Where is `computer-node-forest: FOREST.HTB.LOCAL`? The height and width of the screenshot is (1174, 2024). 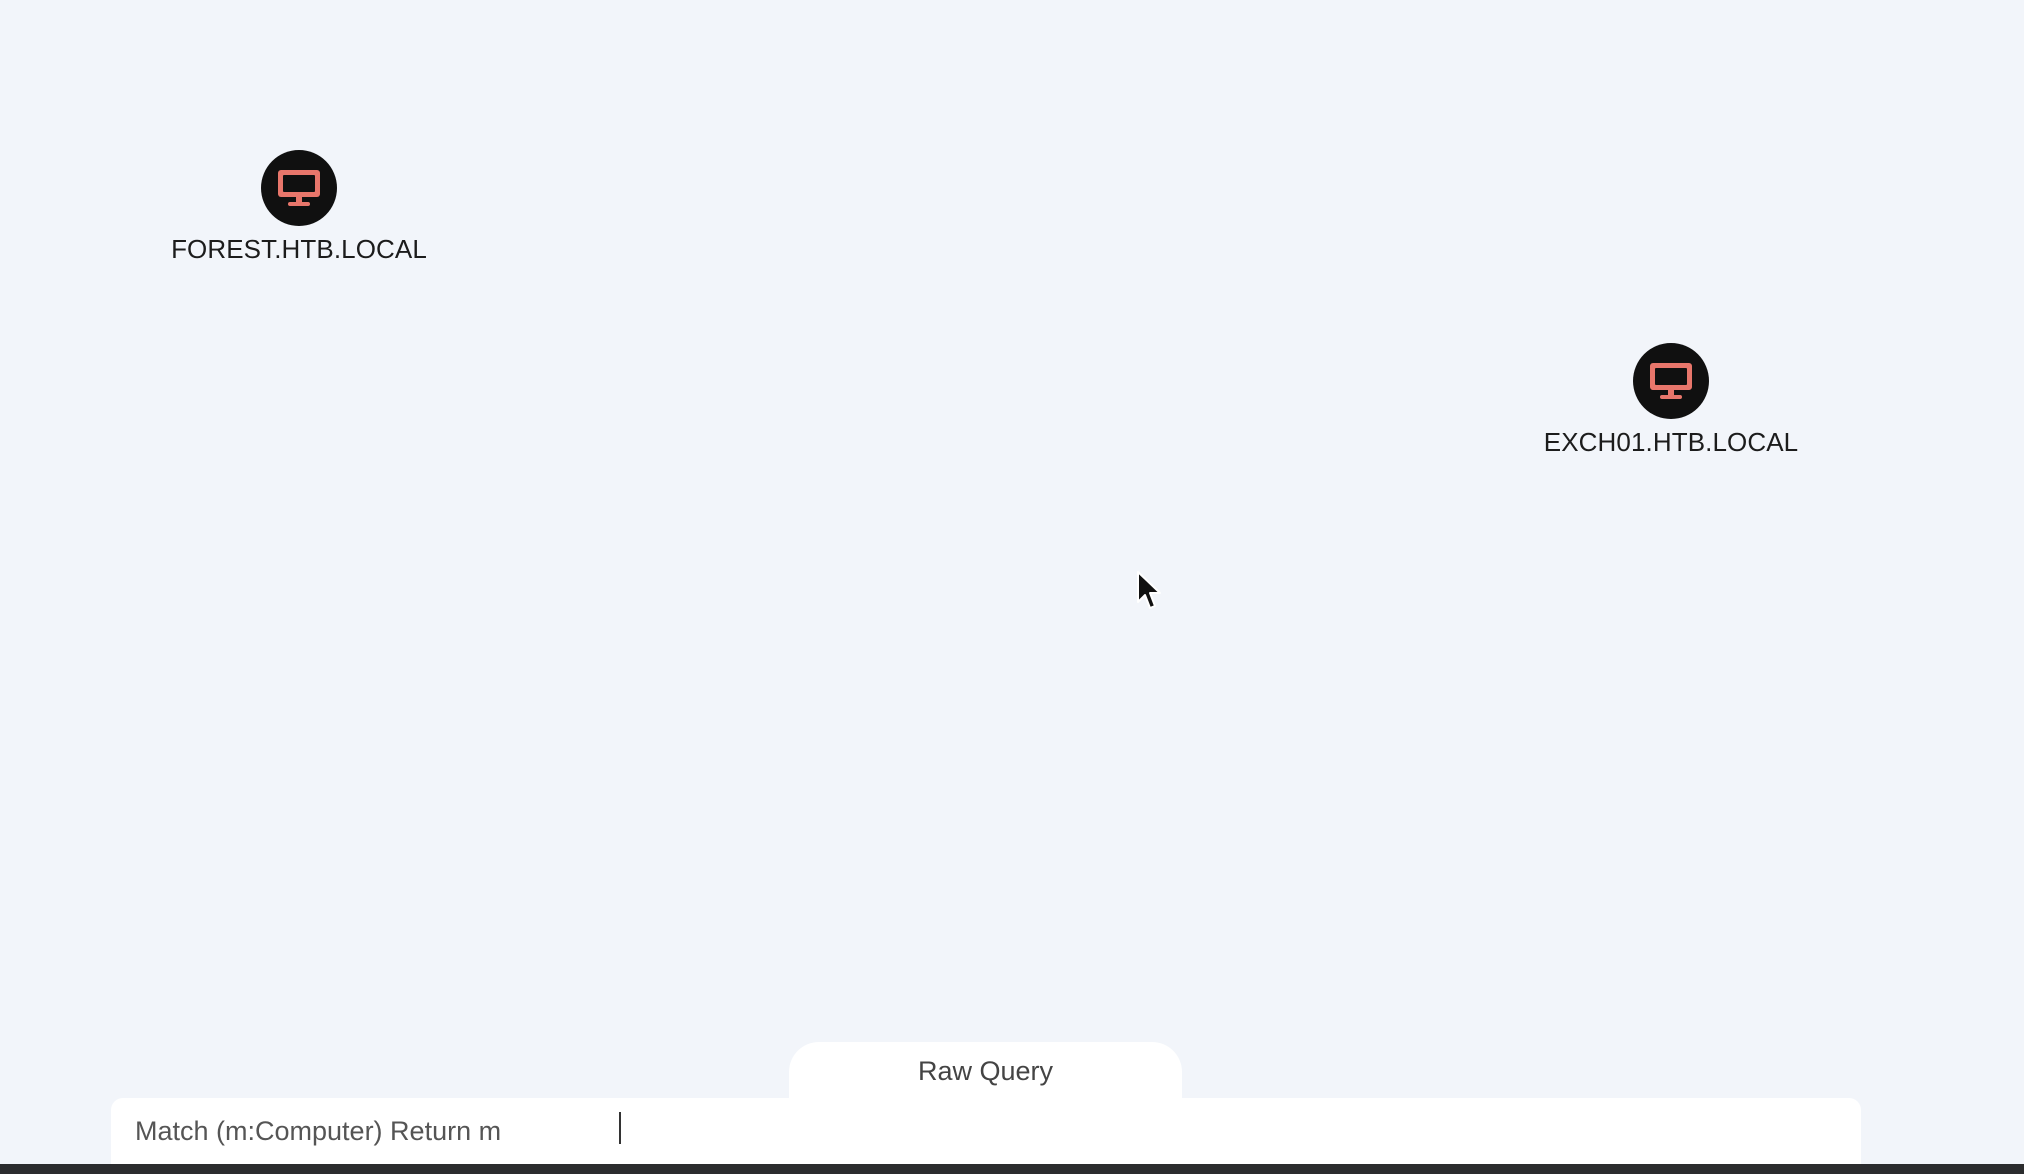
computer-node-forest: FOREST.HTB.LOCAL is located at coordinates (299, 207).